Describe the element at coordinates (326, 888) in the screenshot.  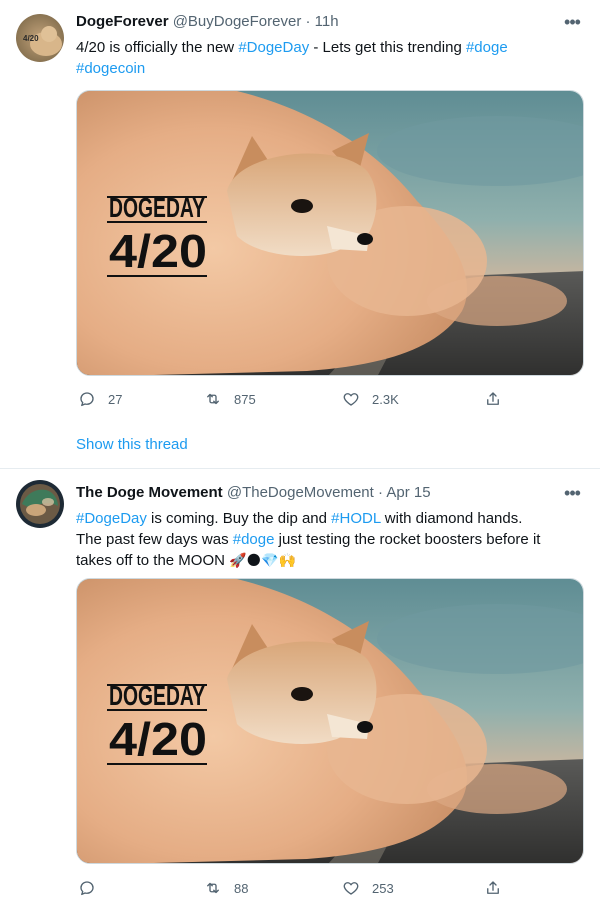
I see `tweet-actions: 88 253` at that location.